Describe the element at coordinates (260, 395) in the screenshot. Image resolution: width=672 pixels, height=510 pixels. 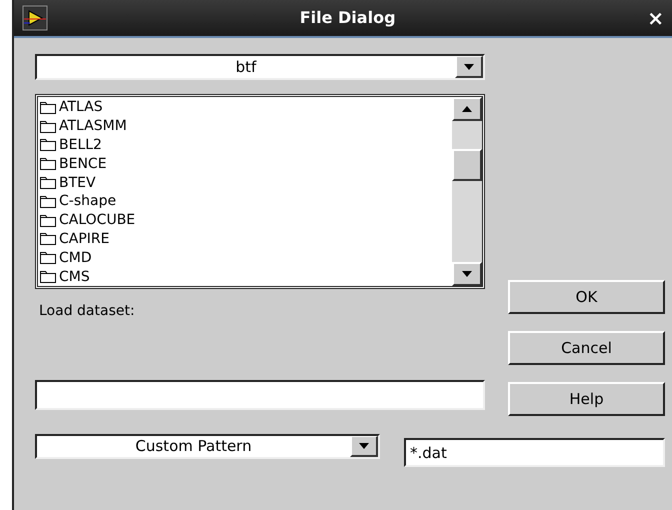
I see `dataset-input-field` at that location.